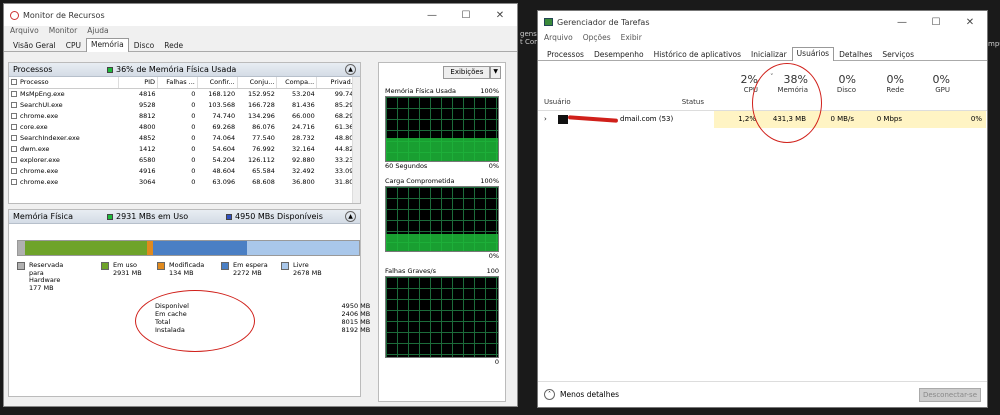  I want to click on tab-historico-de-aplicativos: Histórico de aplicativos, so click(697, 54).